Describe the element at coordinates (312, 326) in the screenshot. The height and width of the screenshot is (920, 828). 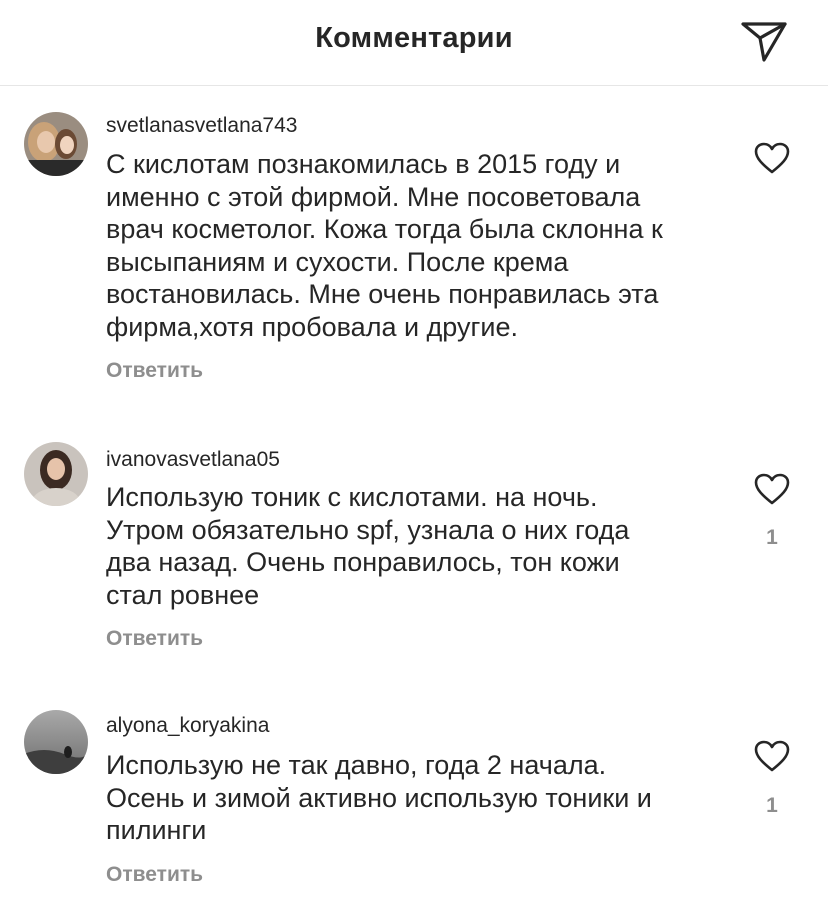
I see `comment-text-line: фирма,хотя пробовала и другие.` at that location.